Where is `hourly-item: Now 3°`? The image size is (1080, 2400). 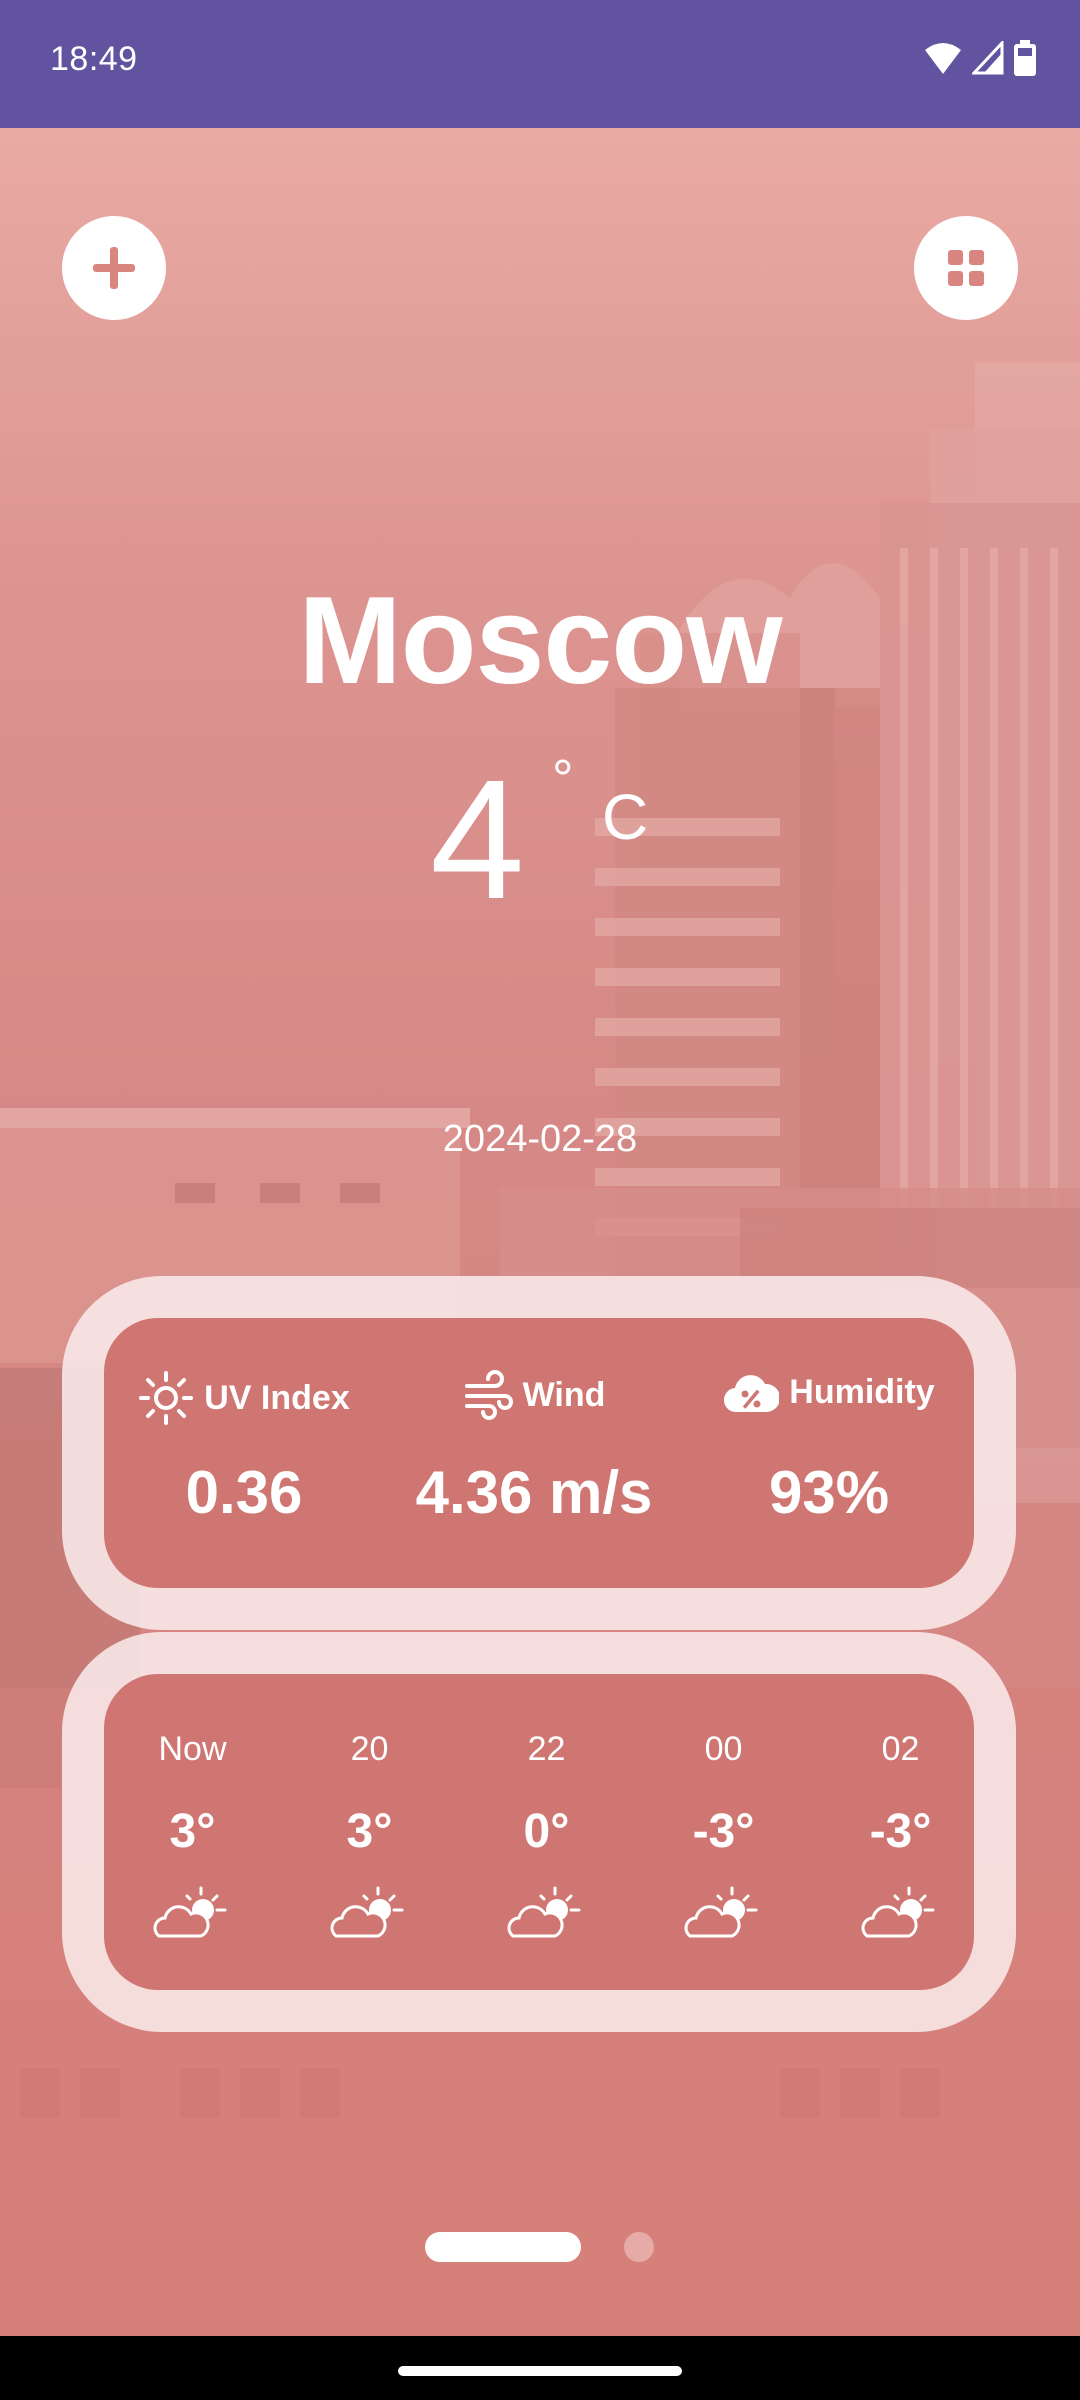
hourly-item: Now 3° is located at coordinates (192, 1832).